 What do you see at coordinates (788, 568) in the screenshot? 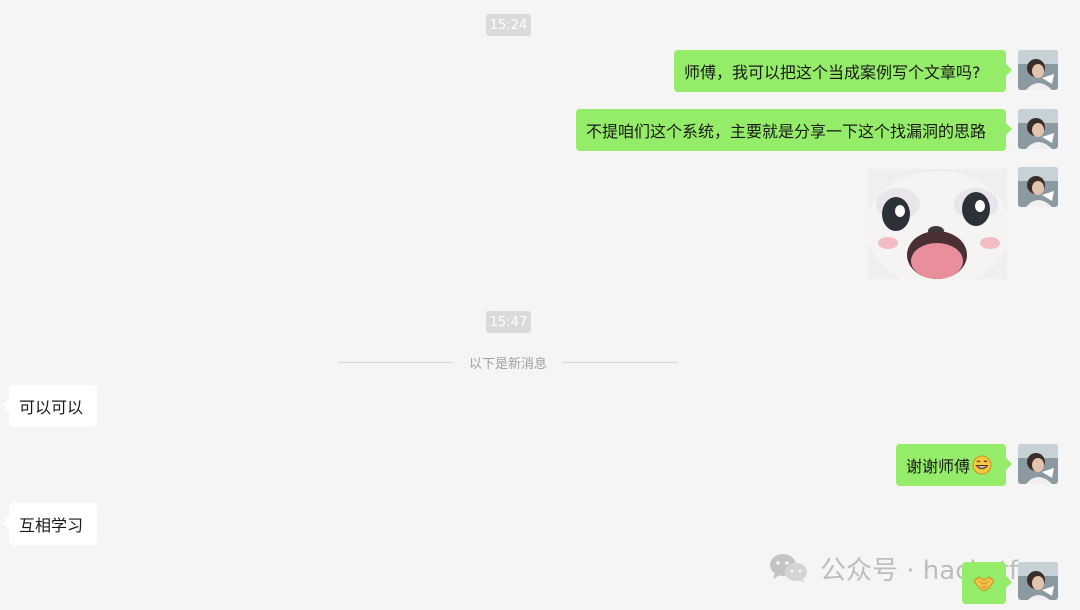
I see `wechat-logo` at bounding box center [788, 568].